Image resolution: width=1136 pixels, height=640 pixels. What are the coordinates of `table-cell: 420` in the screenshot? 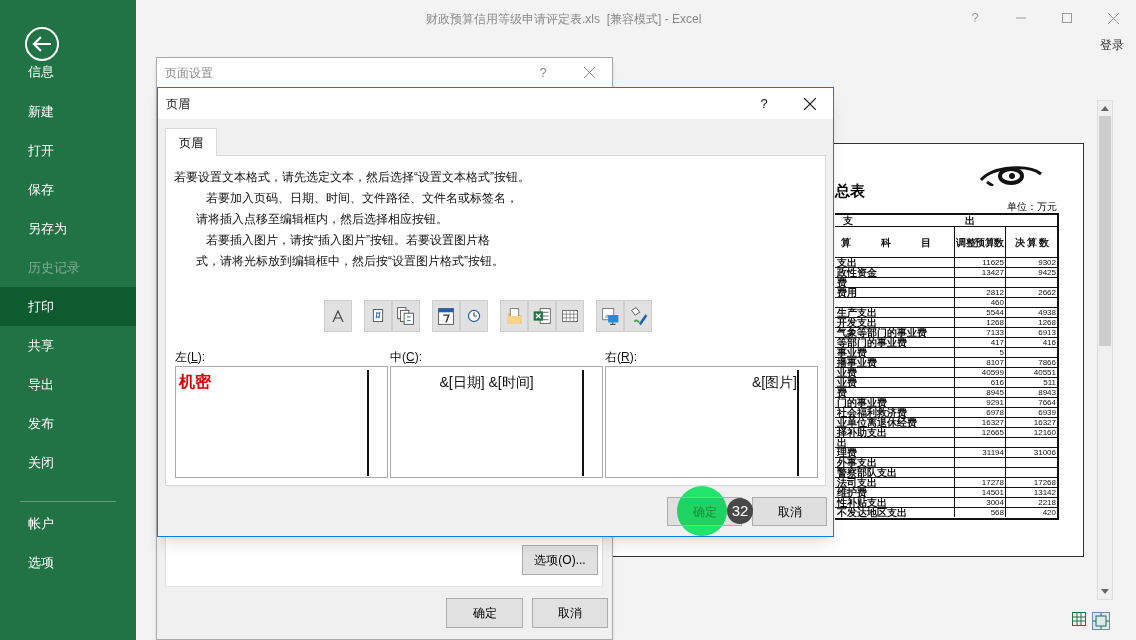 It's located at (1049, 512).